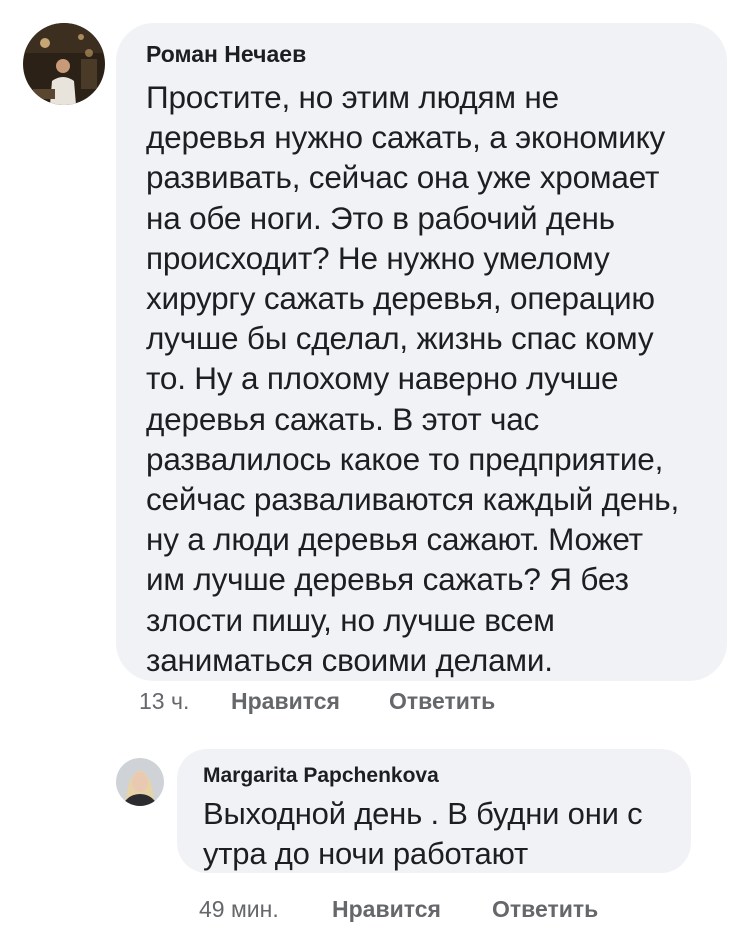 The image size is (749, 951). I want to click on comment-timestamp: 49 мин., so click(265, 909).